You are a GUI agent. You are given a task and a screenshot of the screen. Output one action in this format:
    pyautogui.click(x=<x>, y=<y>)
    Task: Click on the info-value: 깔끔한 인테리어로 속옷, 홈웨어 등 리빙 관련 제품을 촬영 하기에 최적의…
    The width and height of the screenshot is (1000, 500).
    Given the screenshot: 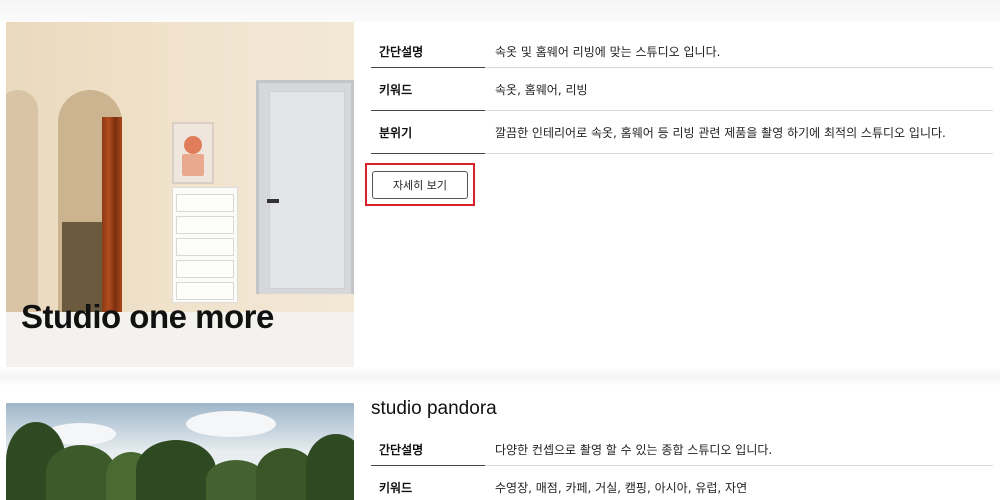 What is the action you would take?
    pyautogui.click(x=739, y=132)
    